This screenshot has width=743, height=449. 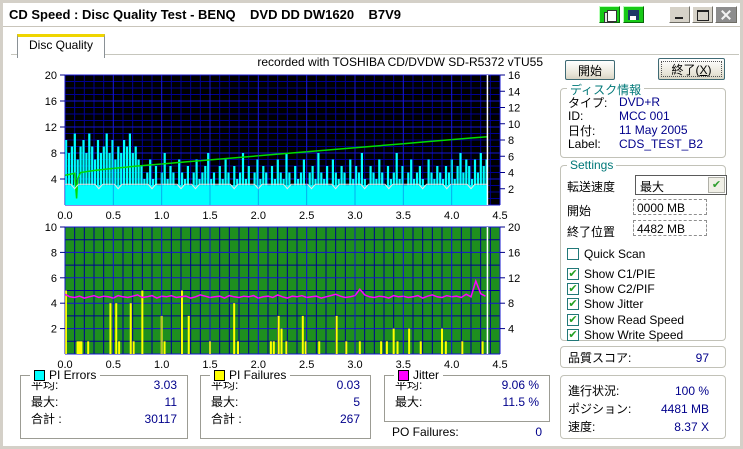 What do you see at coordinates (636, 144) in the screenshot?
I see `disc-label-row: Label: CDS_TEST_B2` at bounding box center [636, 144].